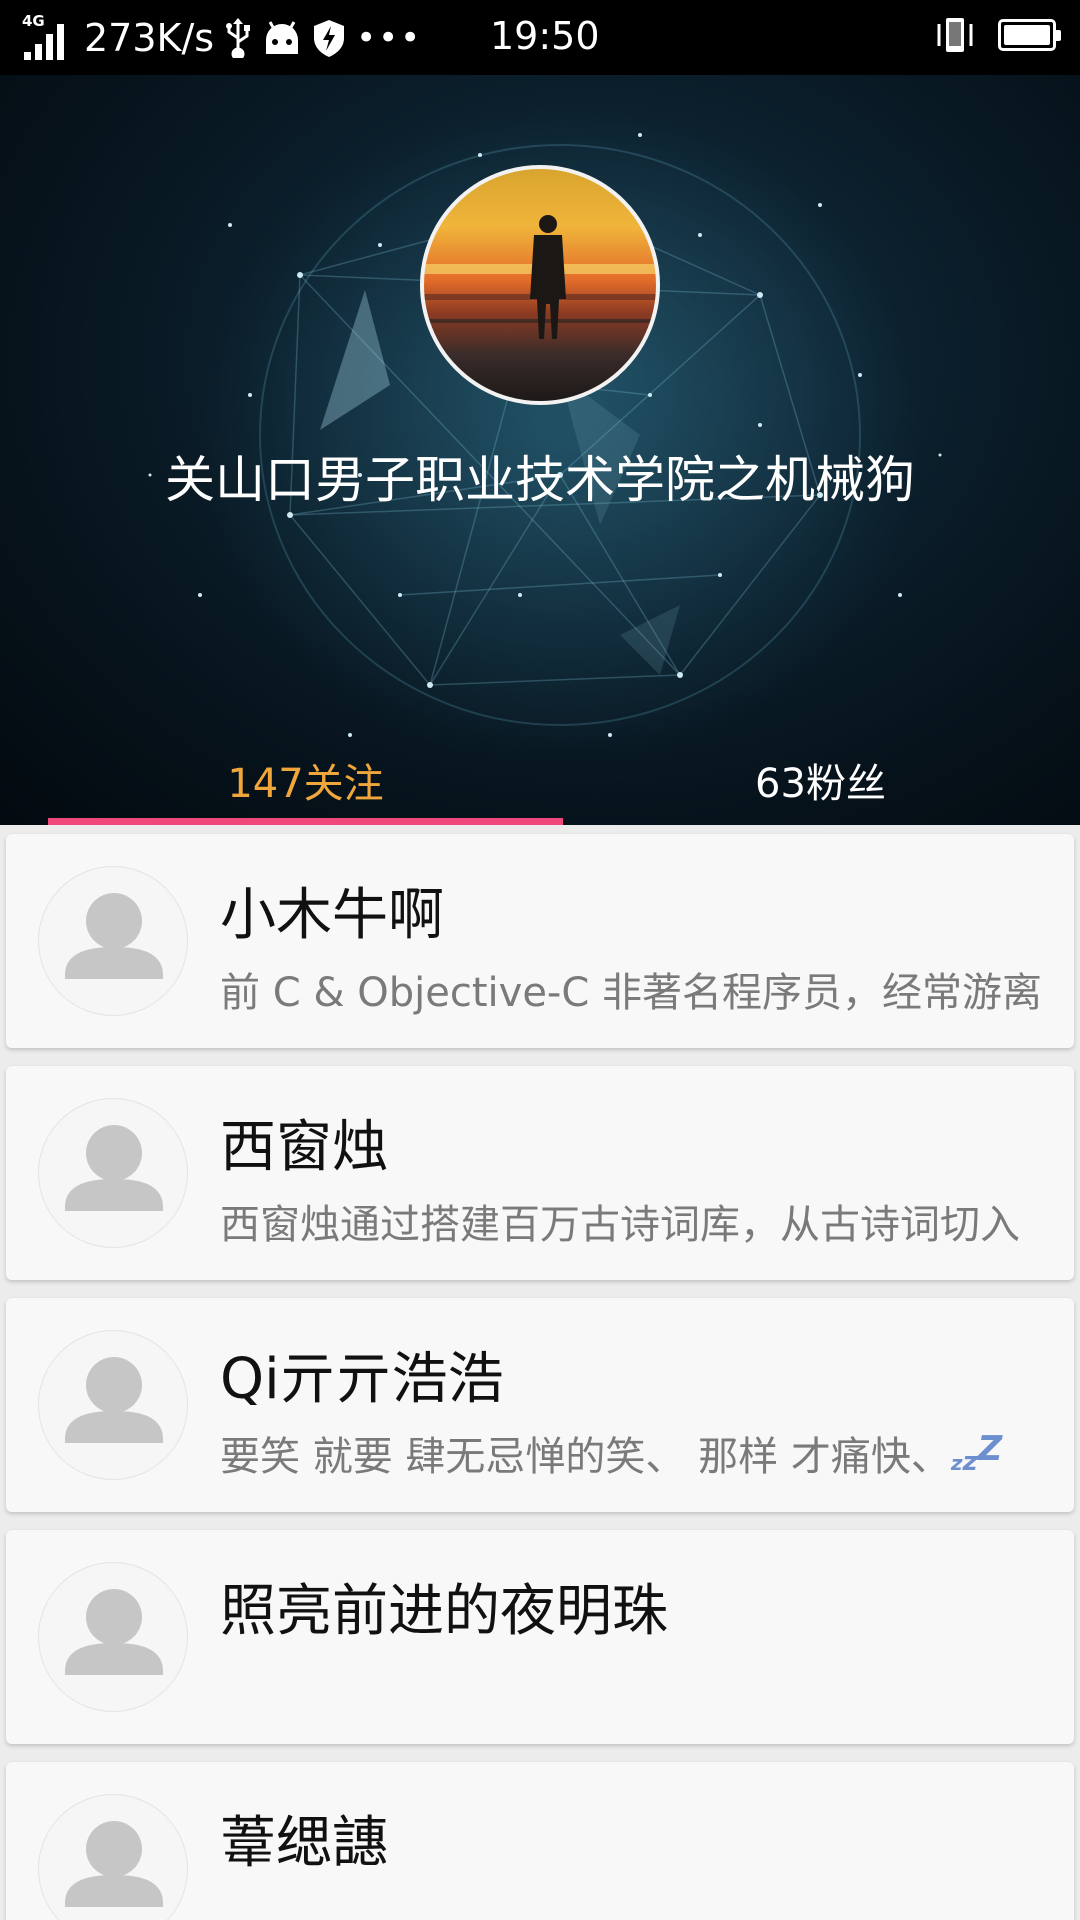  What do you see at coordinates (545, 36) in the screenshot?
I see `status-time: 19:50` at bounding box center [545, 36].